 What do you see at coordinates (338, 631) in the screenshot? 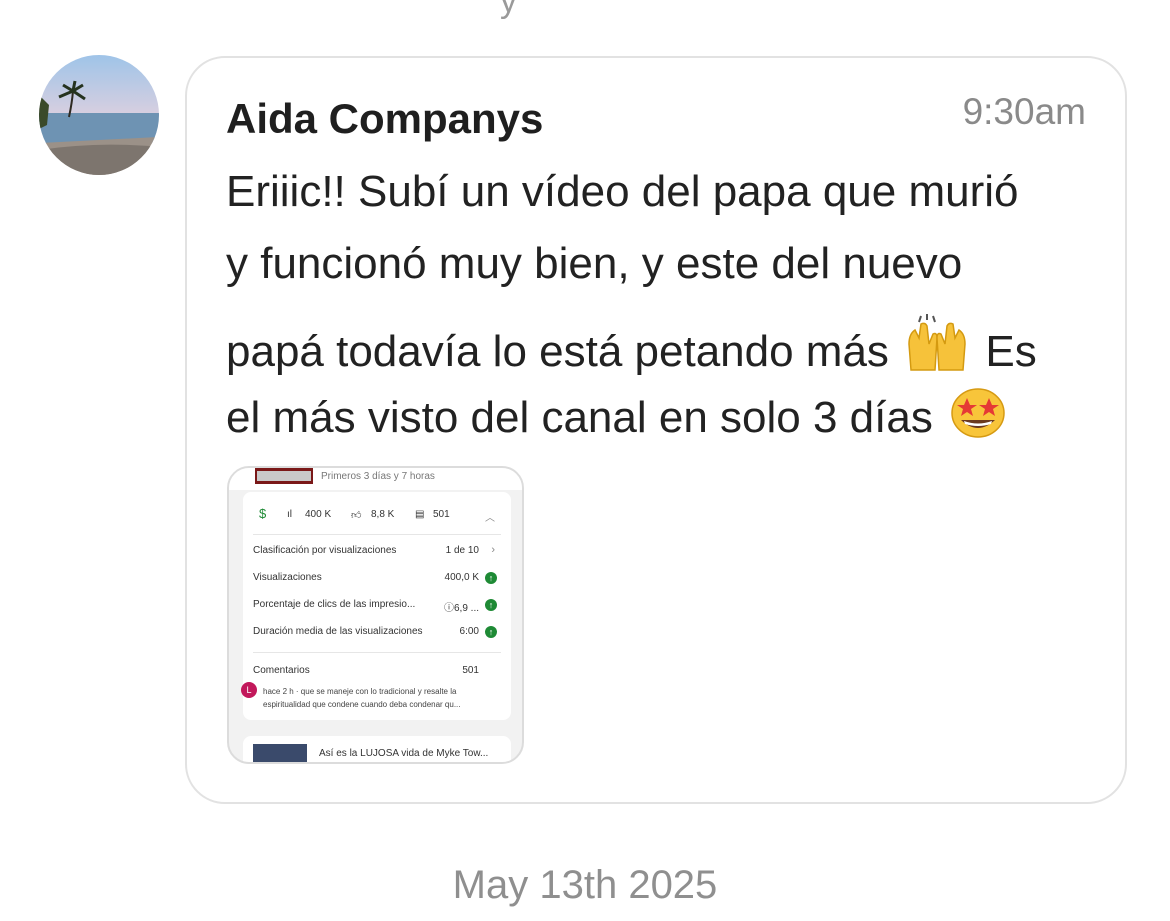
I see `row-label: Duración media de las visualizaciones` at bounding box center [338, 631].